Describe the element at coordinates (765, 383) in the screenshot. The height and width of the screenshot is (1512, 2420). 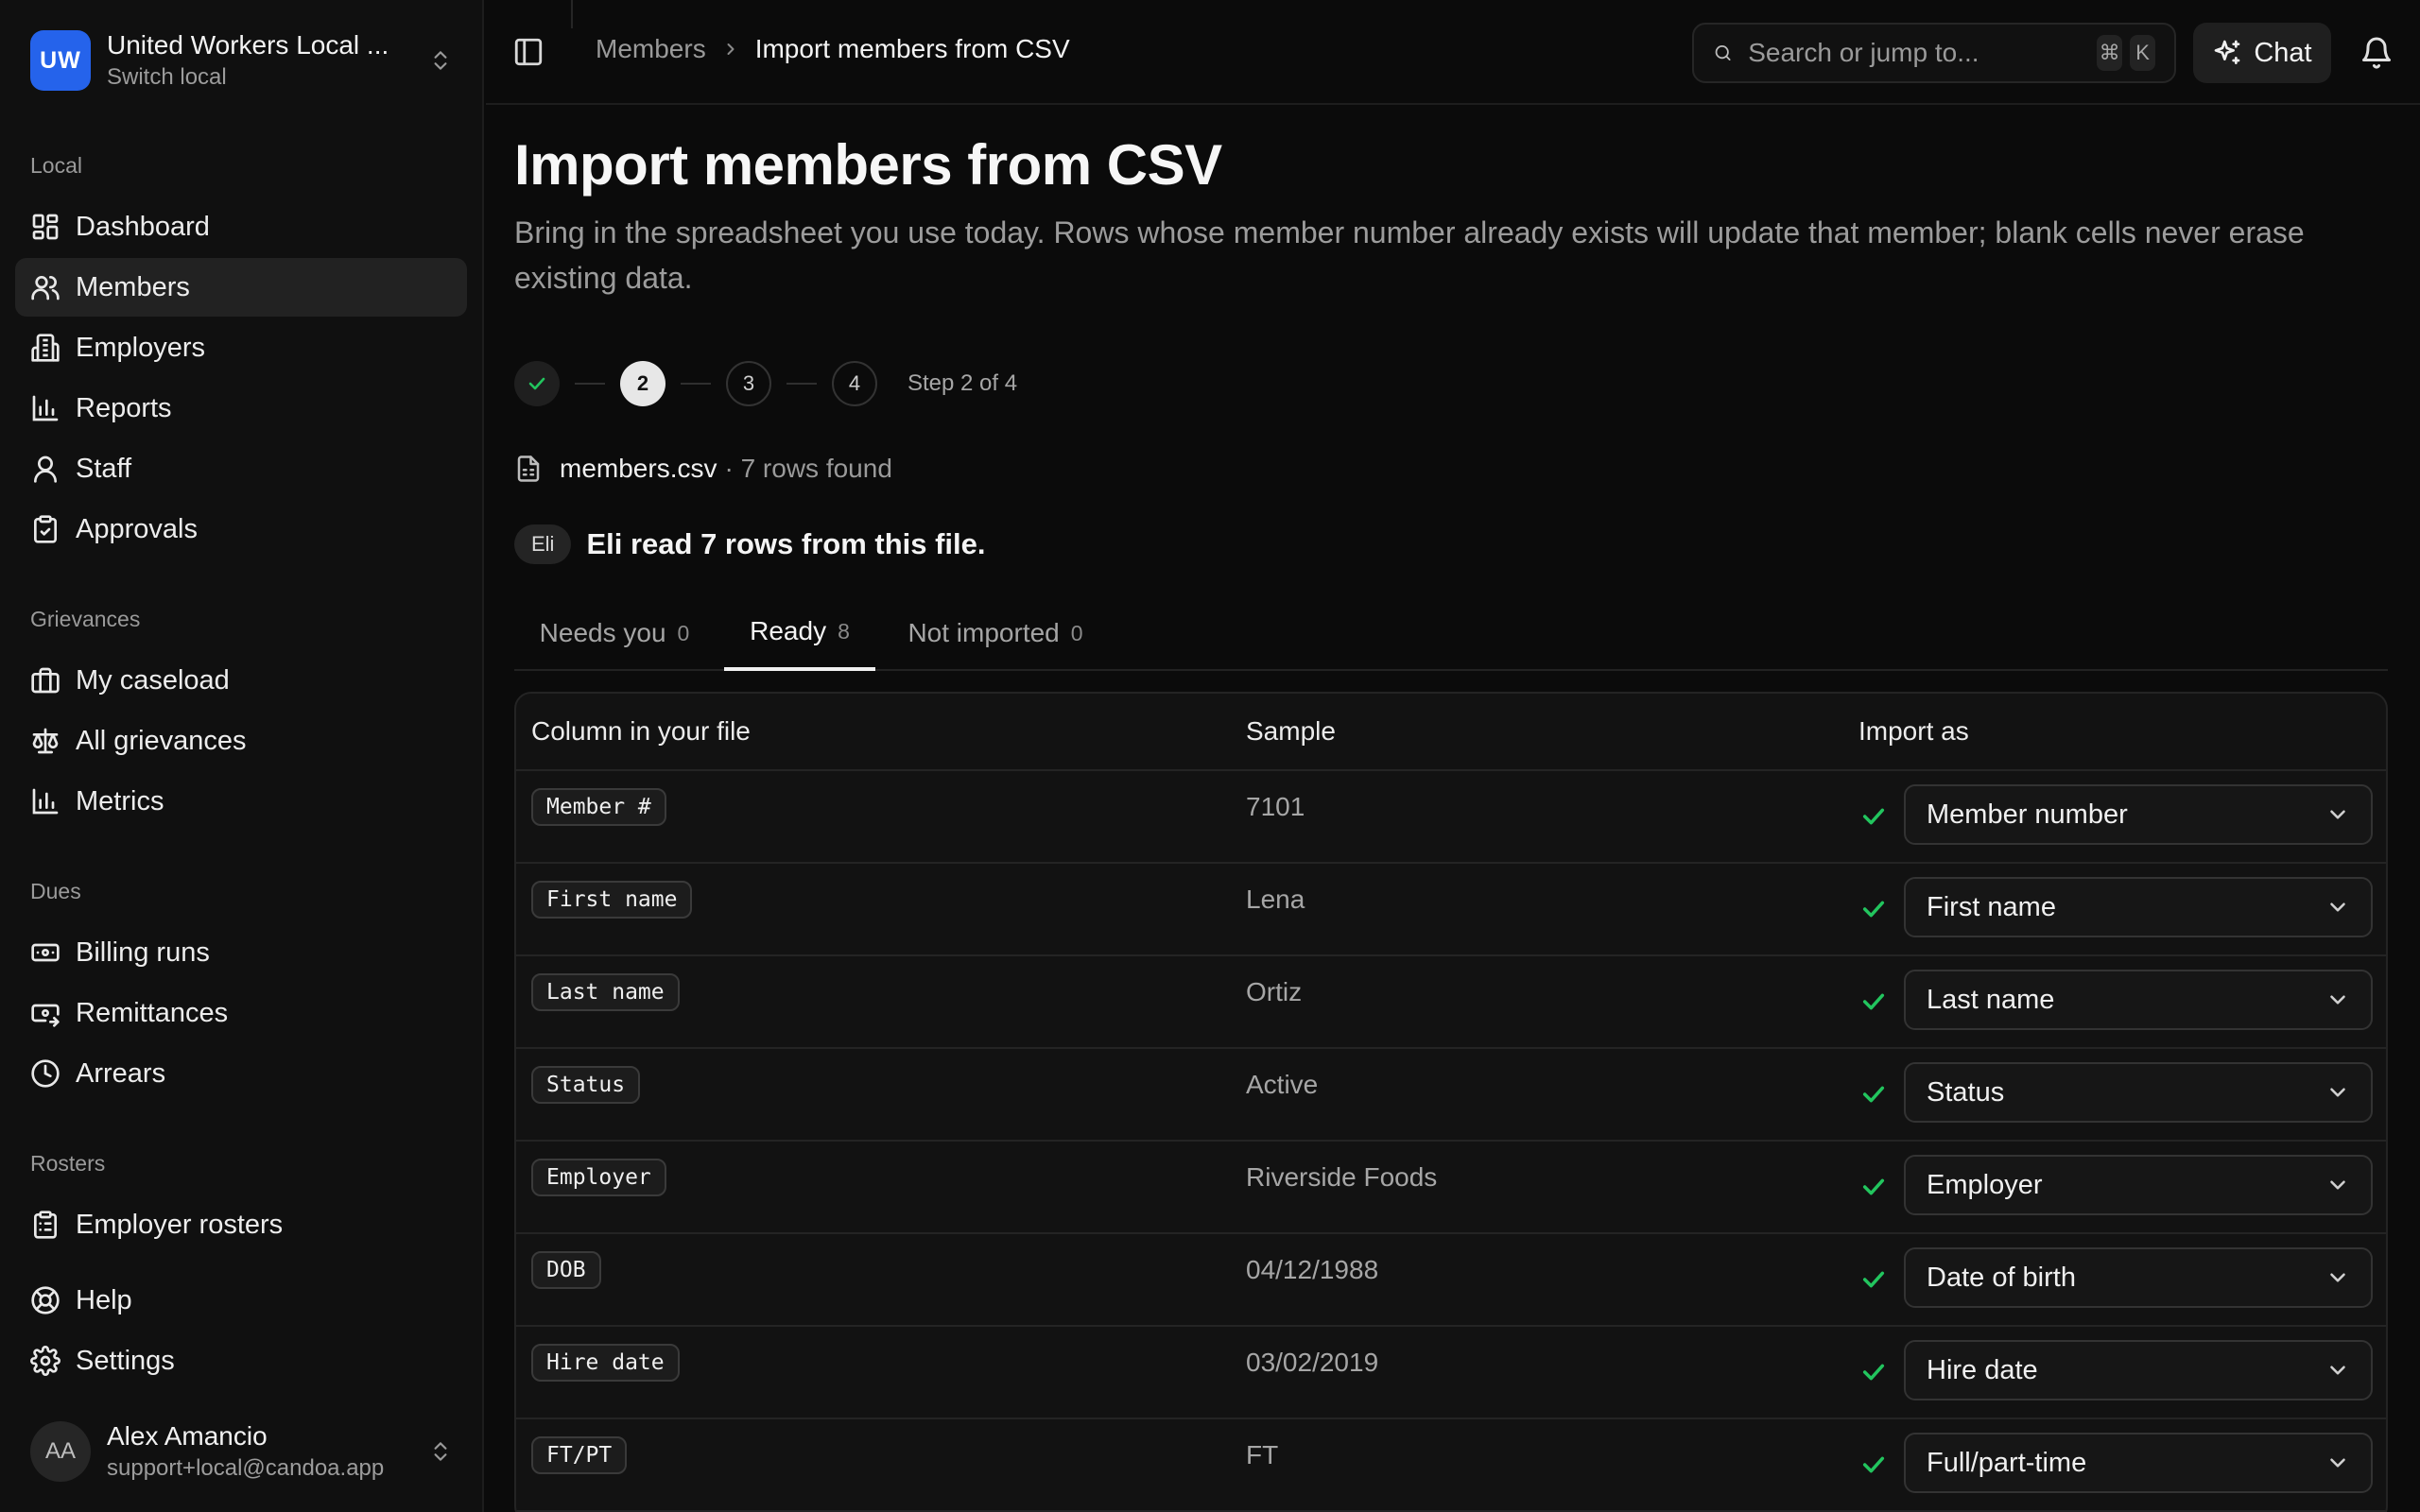
I see `import-stepper: 2 3 4 Step 2 of 4` at that location.